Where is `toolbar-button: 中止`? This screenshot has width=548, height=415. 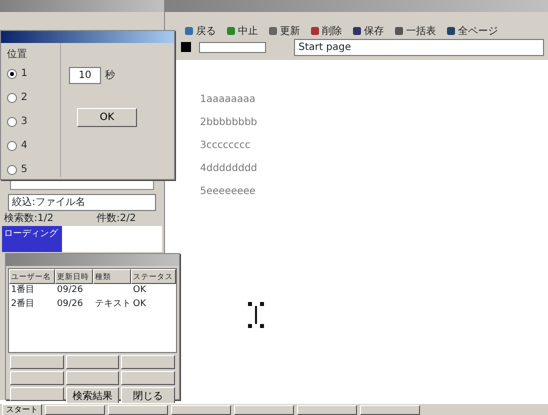
toolbar-button: 中止 is located at coordinates (242, 31).